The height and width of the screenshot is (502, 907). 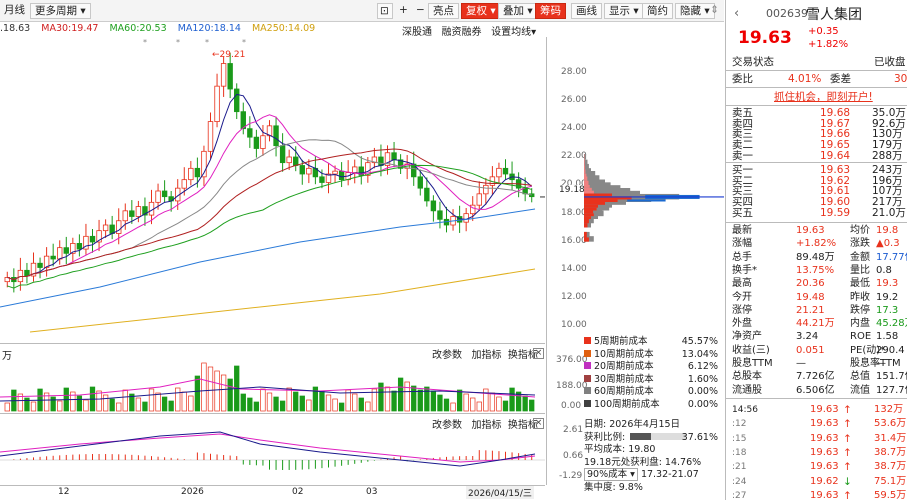 I want to click on stat-label: 收益(三), so click(x=751, y=351).